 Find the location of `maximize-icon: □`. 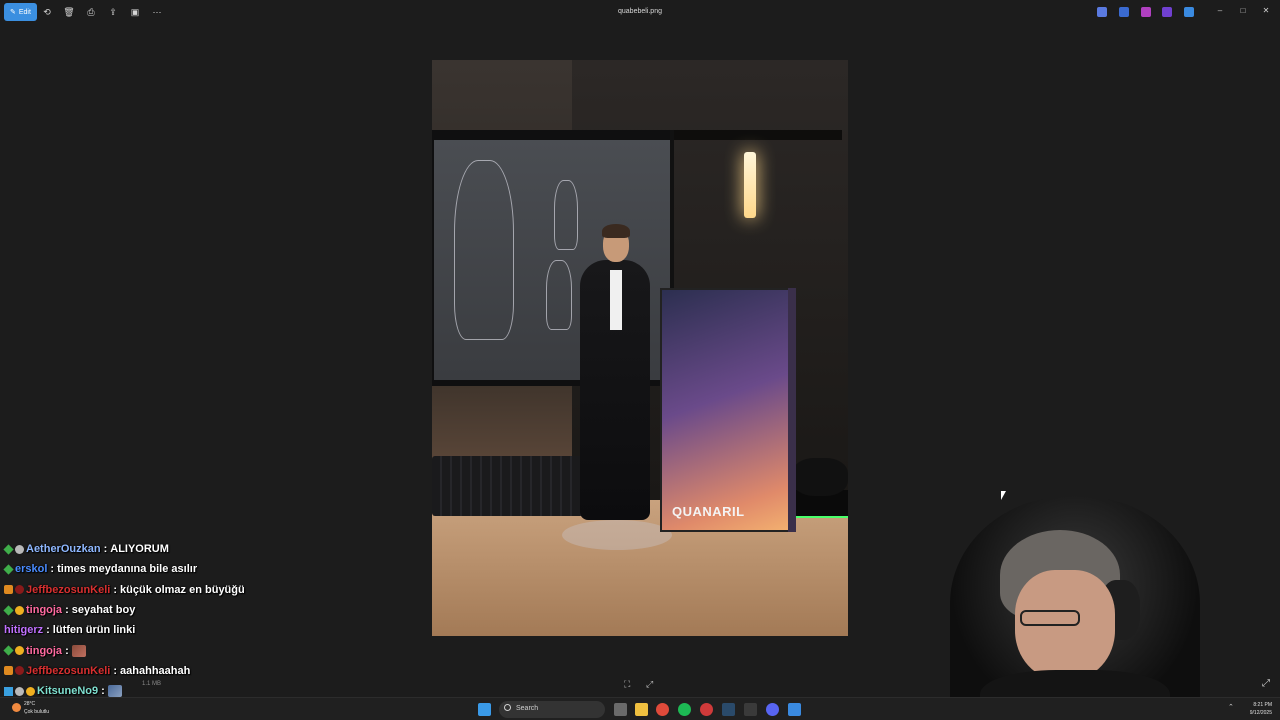

maximize-icon: □ is located at coordinates (1243, 10).